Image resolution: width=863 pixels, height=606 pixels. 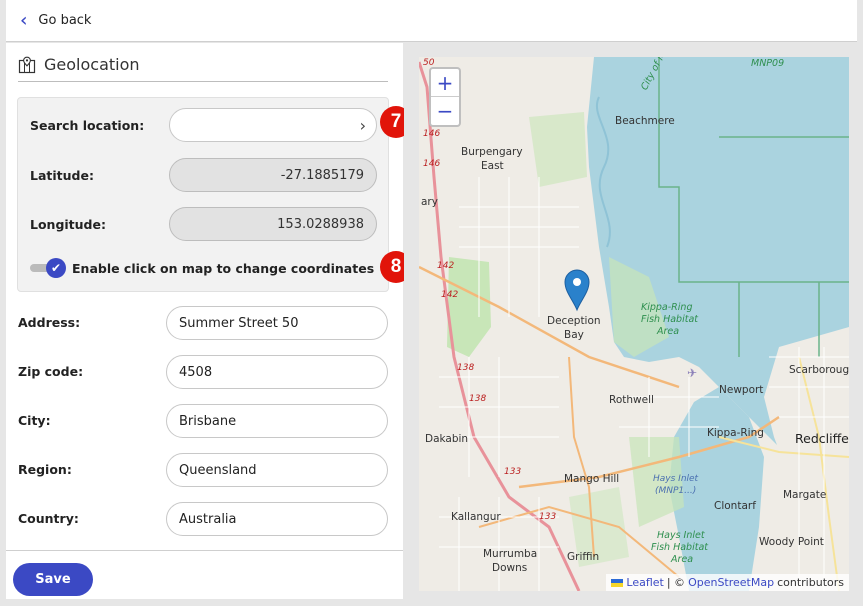 What do you see at coordinates (62, 175) in the screenshot?
I see `latitude-label: Latitude:` at bounding box center [62, 175].